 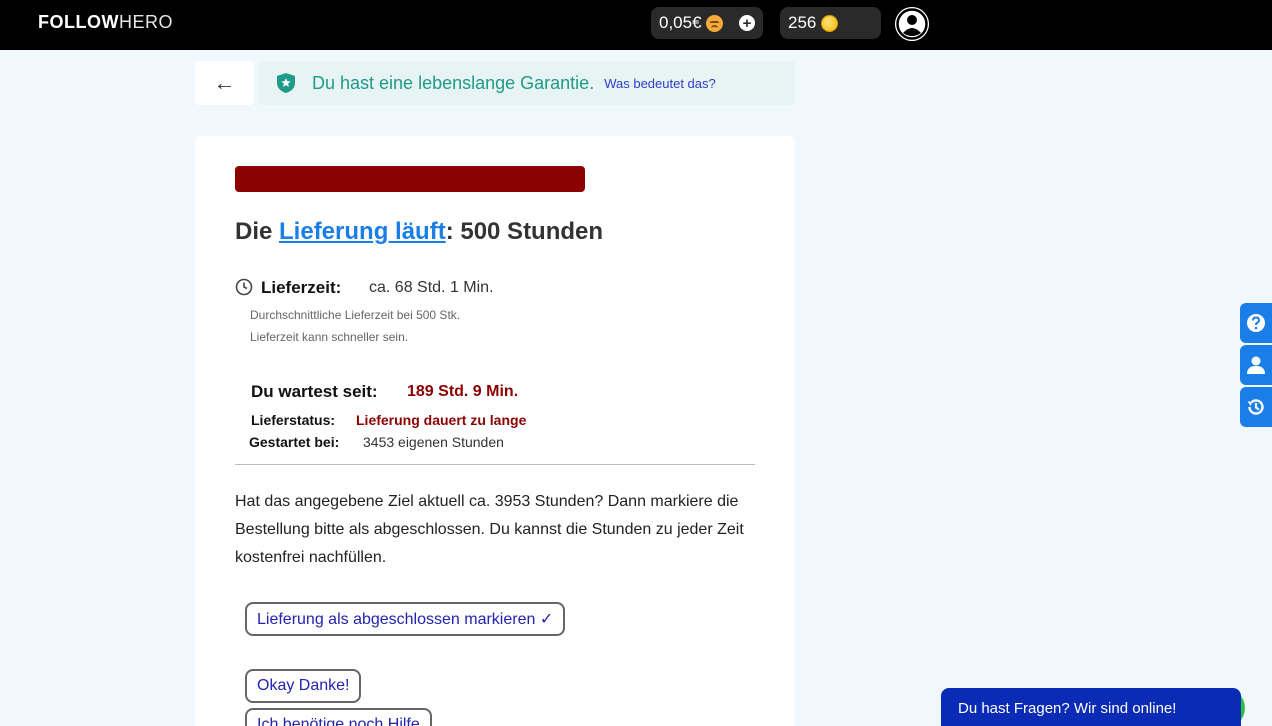 What do you see at coordinates (303, 686) in the screenshot?
I see `okay-thanks-button: Okay Danke!` at bounding box center [303, 686].